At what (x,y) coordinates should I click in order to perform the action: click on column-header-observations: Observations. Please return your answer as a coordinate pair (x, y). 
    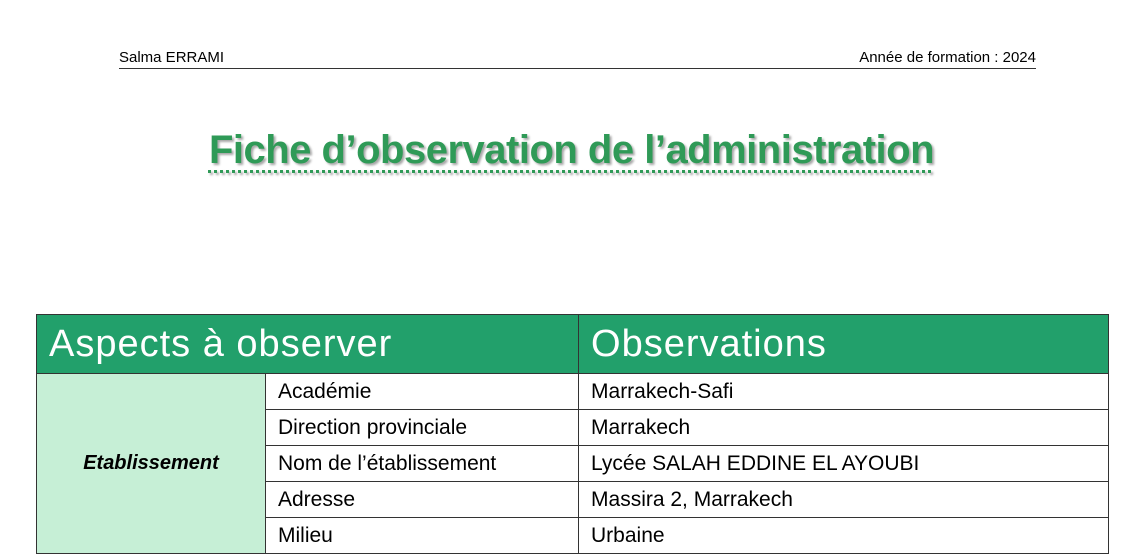
    Looking at the image, I should click on (844, 344).